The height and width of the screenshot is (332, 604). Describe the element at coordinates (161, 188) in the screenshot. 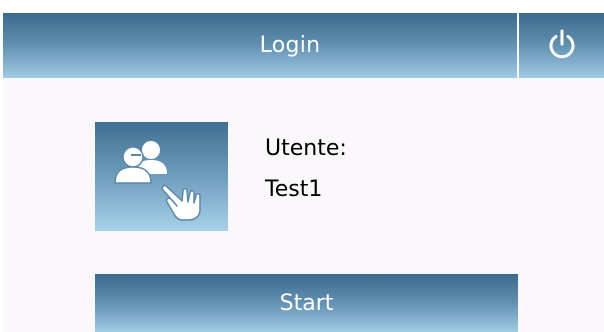

I see `users-touch-icon` at that location.